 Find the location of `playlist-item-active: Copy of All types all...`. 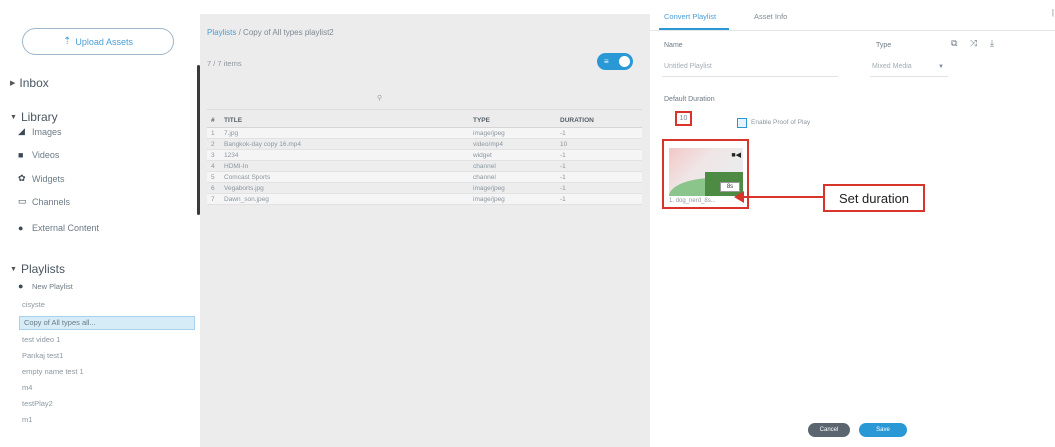

playlist-item-active: Copy of All types all... is located at coordinates (107, 323).